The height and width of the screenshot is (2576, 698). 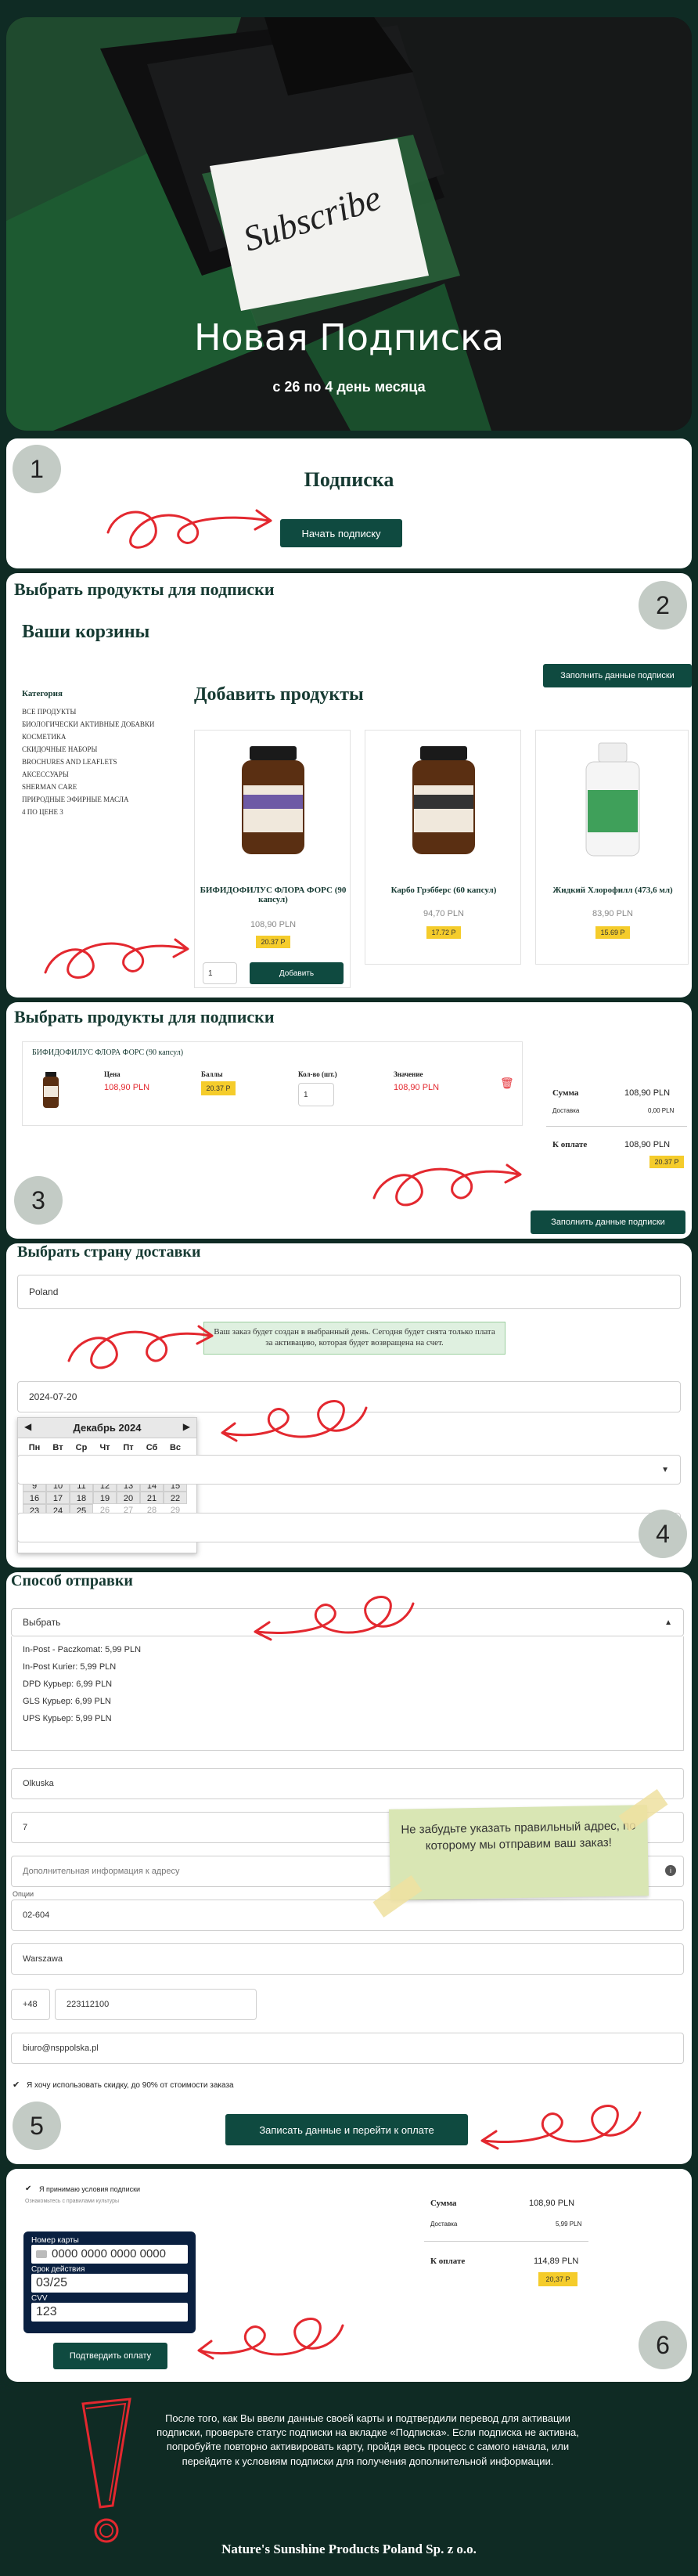 I want to click on chevron-up-icon: ▲, so click(x=668, y=1622).